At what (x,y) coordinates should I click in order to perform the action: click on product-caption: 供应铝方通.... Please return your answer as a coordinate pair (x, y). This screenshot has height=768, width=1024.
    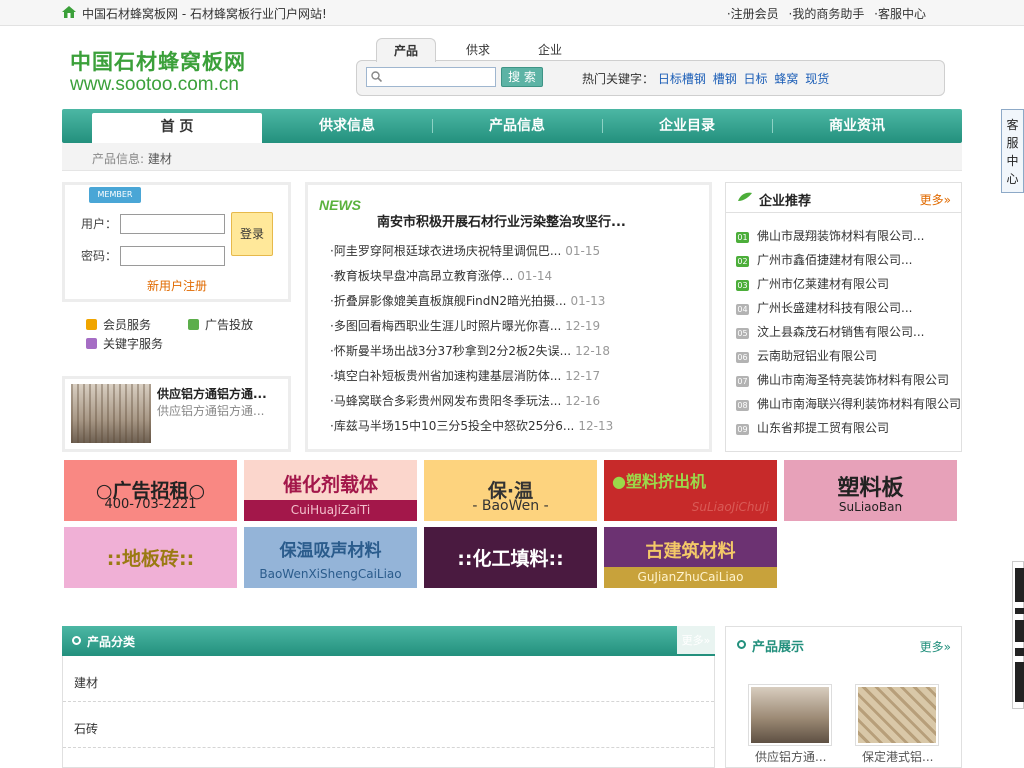
    Looking at the image, I should click on (790, 756).